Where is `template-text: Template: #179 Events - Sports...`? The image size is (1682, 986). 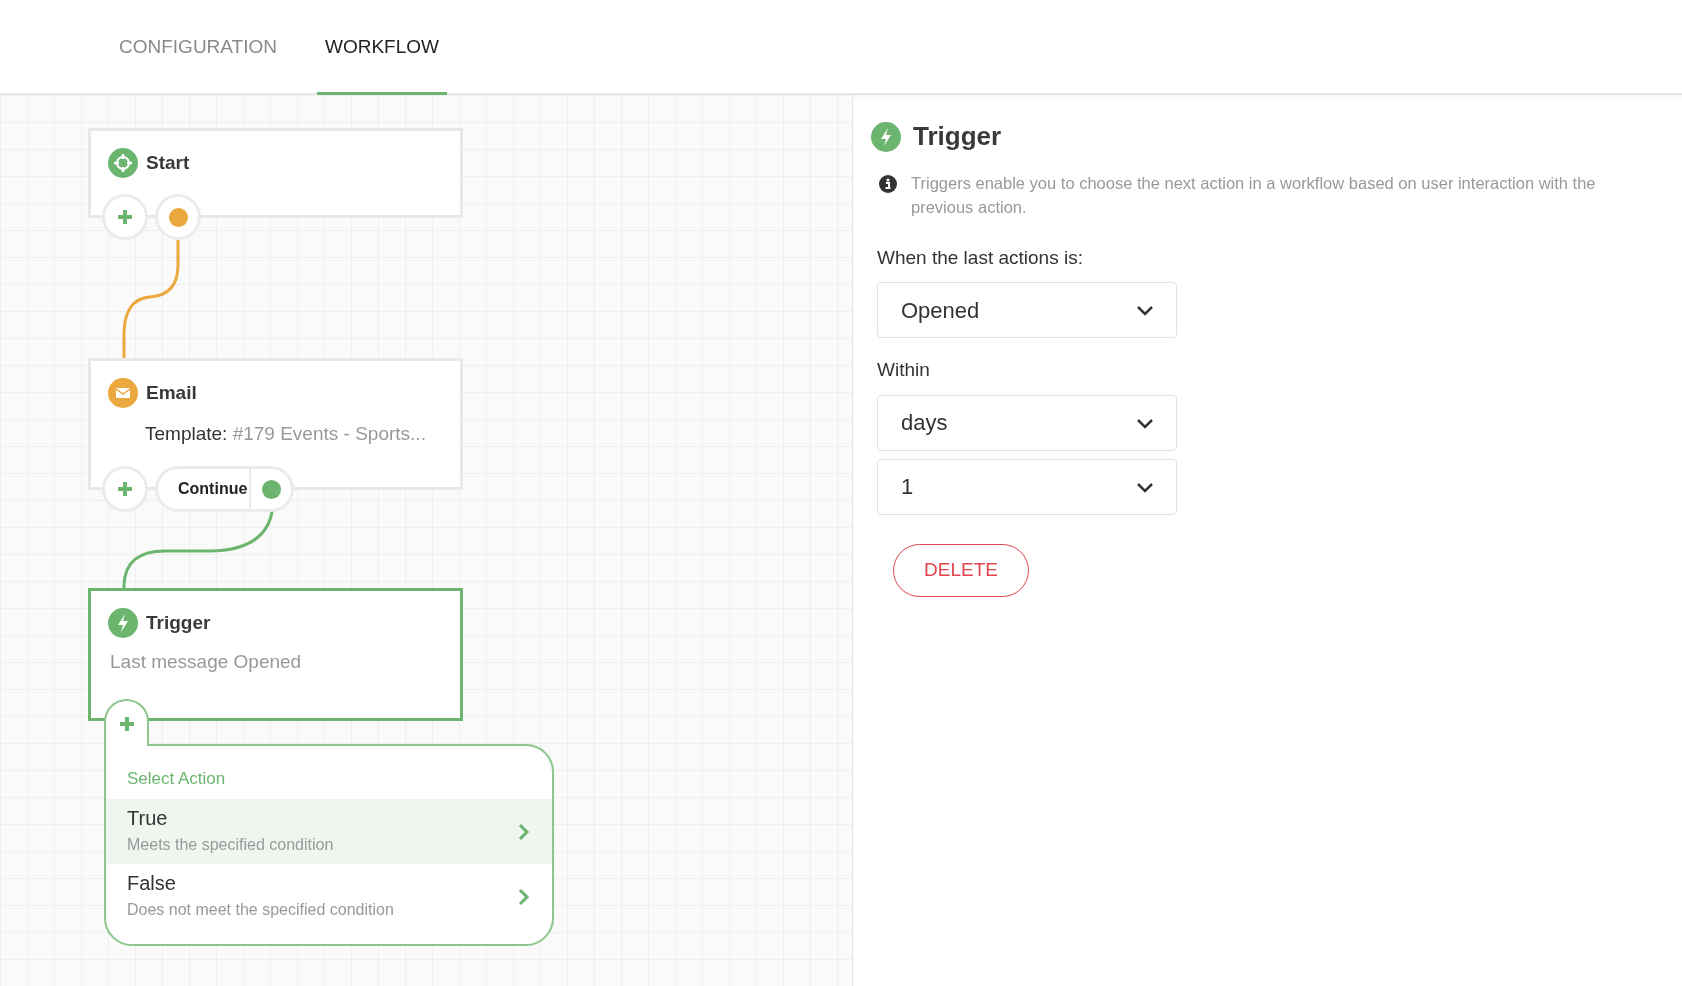
template-text: Template: #179 Events - Sports... is located at coordinates (285, 434).